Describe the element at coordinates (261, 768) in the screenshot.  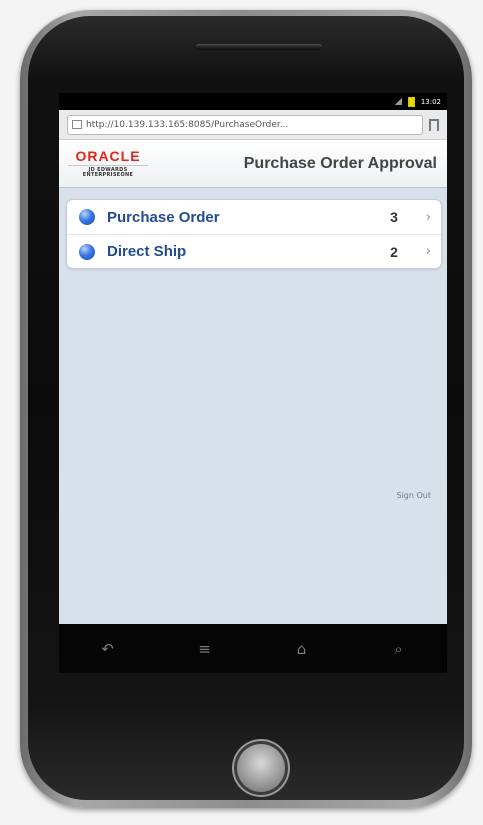
I see `hardware-home-button` at that location.